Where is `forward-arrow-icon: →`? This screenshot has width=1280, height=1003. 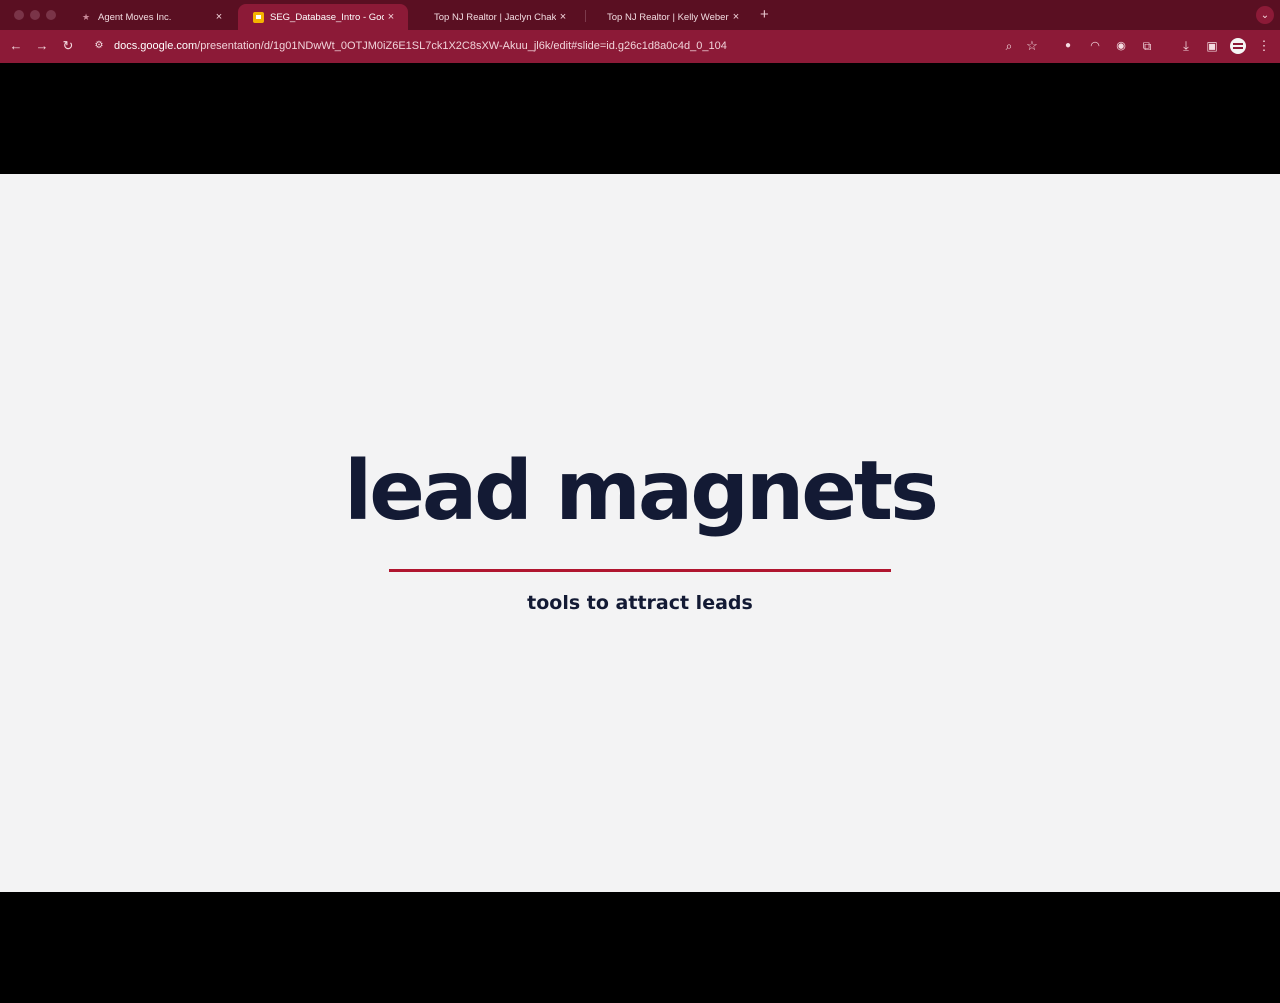 forward-arrow-icon: → is located at coordinates (42, 46).